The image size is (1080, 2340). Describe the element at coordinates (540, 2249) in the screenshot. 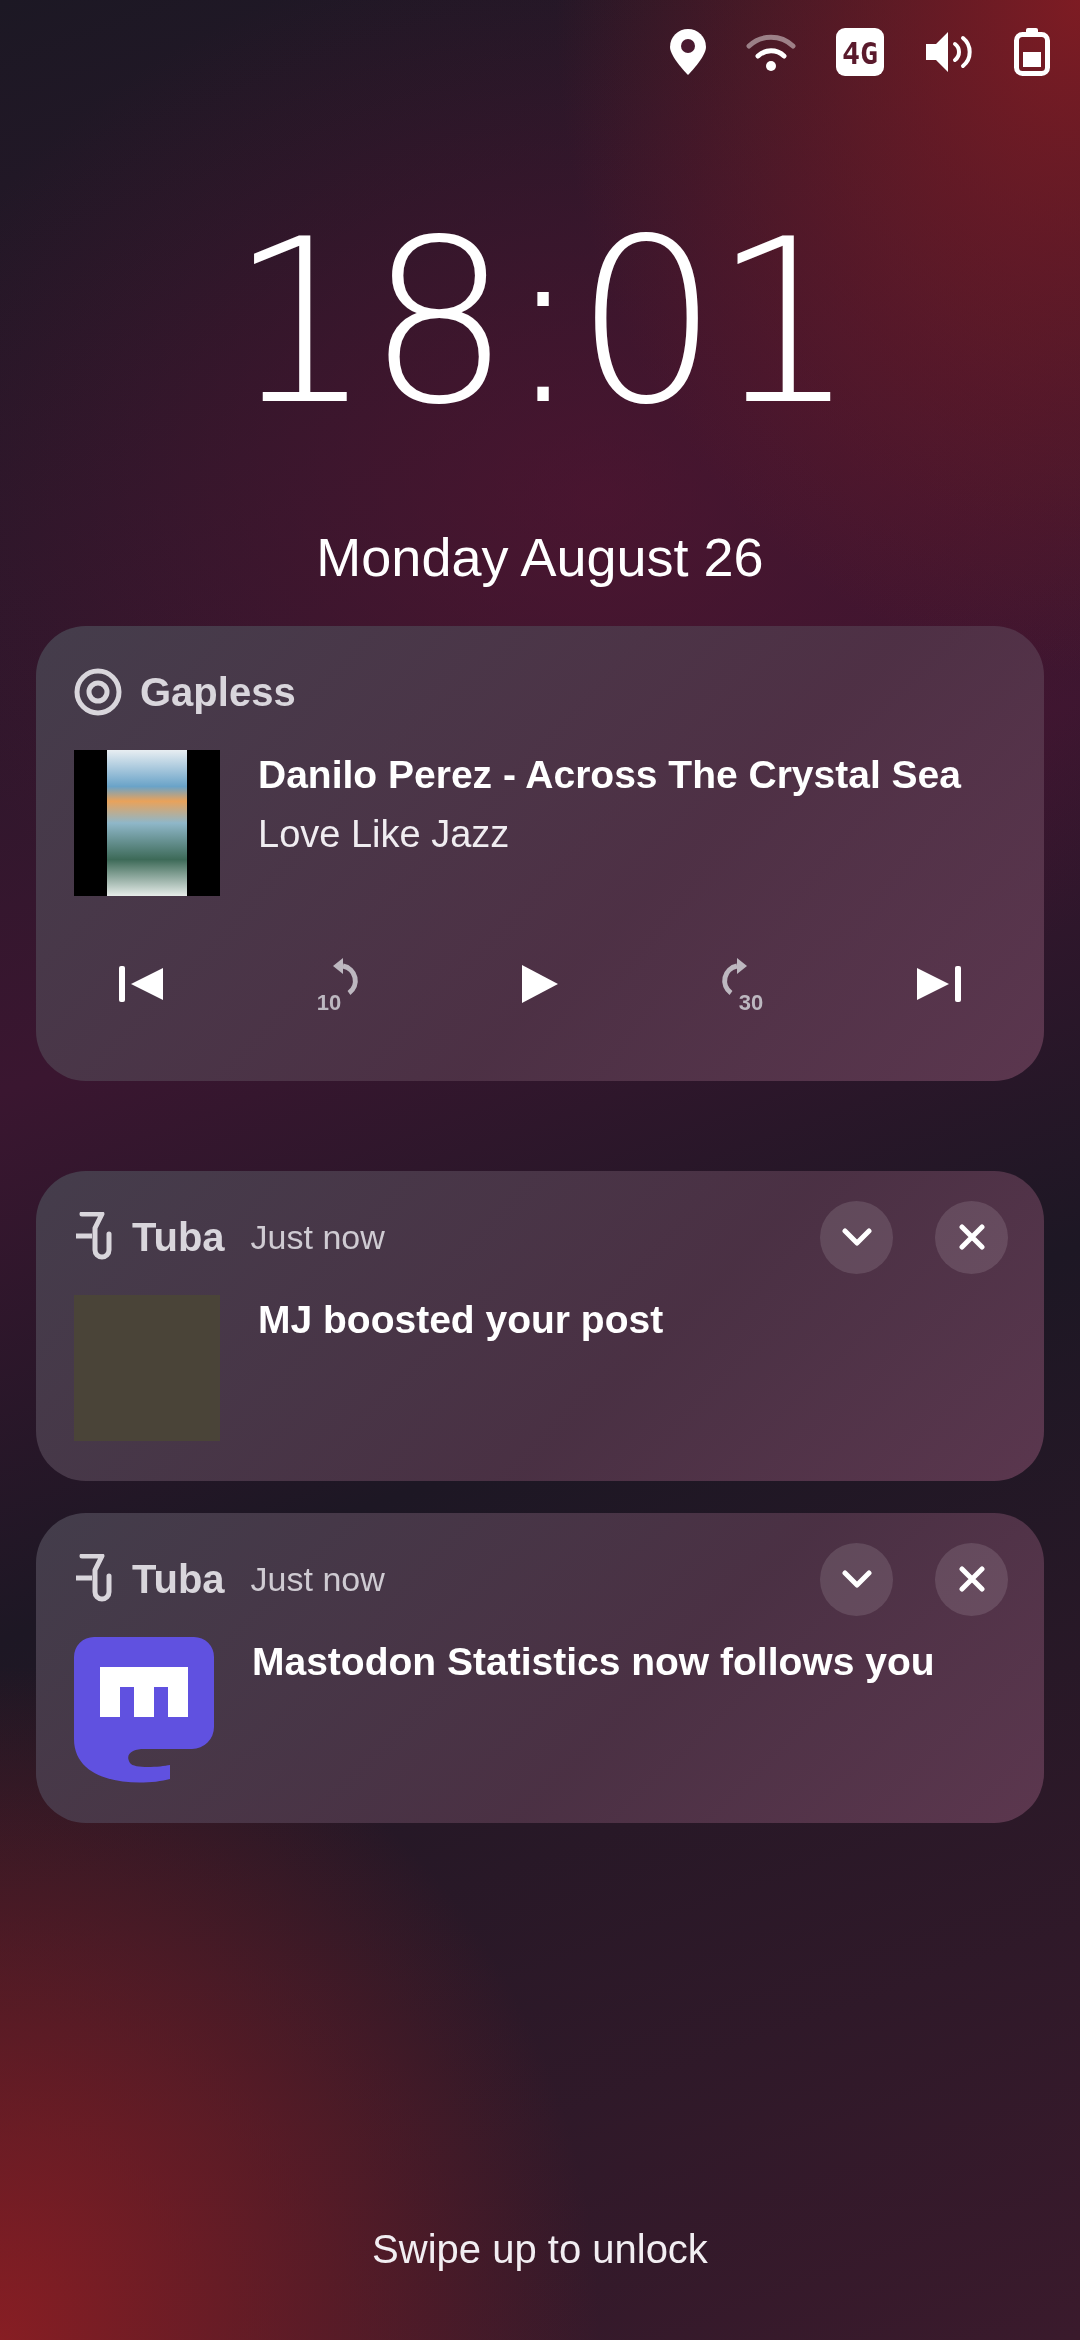

I see `unlock-hint: Swipe up to unlock` at that location.